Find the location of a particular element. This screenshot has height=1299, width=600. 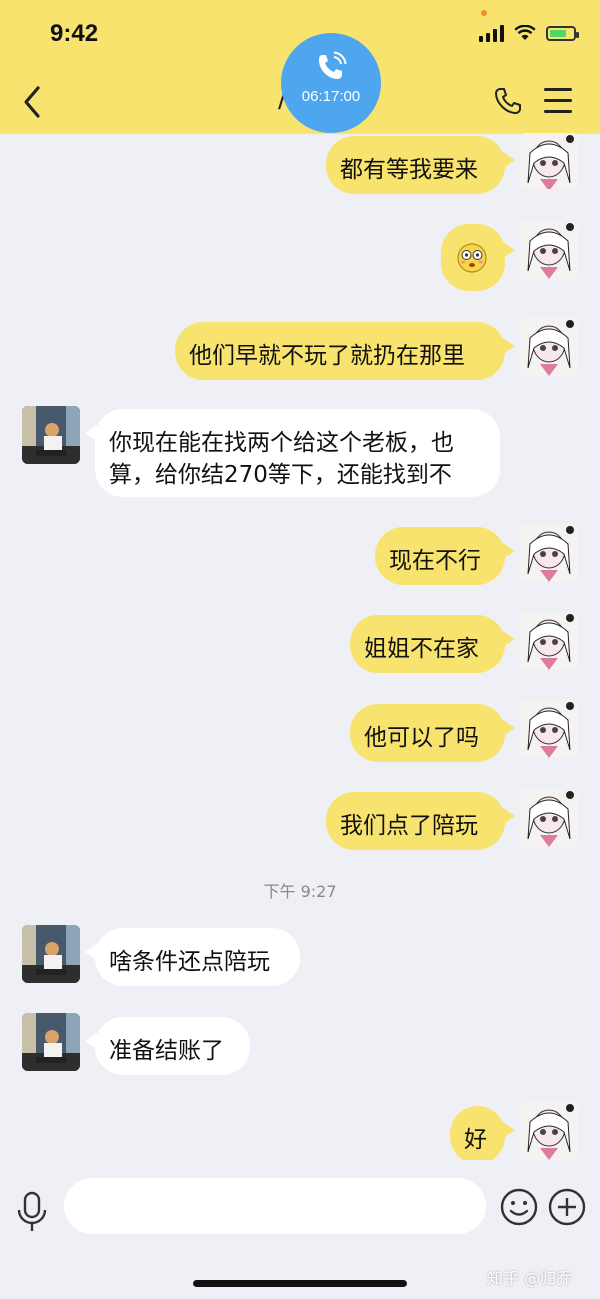

microphone-icon is located at coordinates (32, 1212).